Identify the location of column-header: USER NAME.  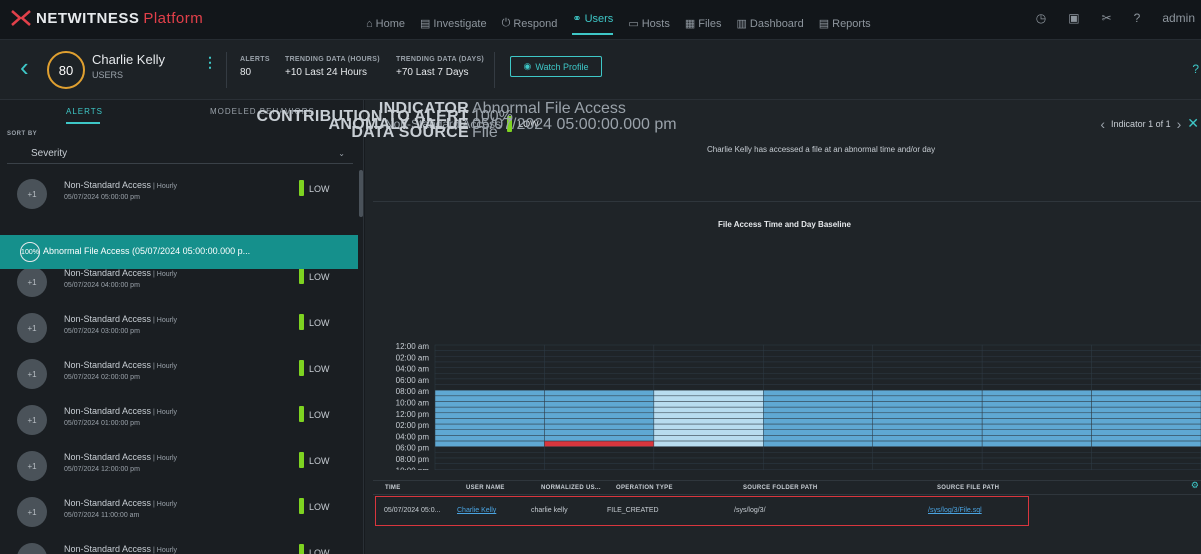
(485, 488).